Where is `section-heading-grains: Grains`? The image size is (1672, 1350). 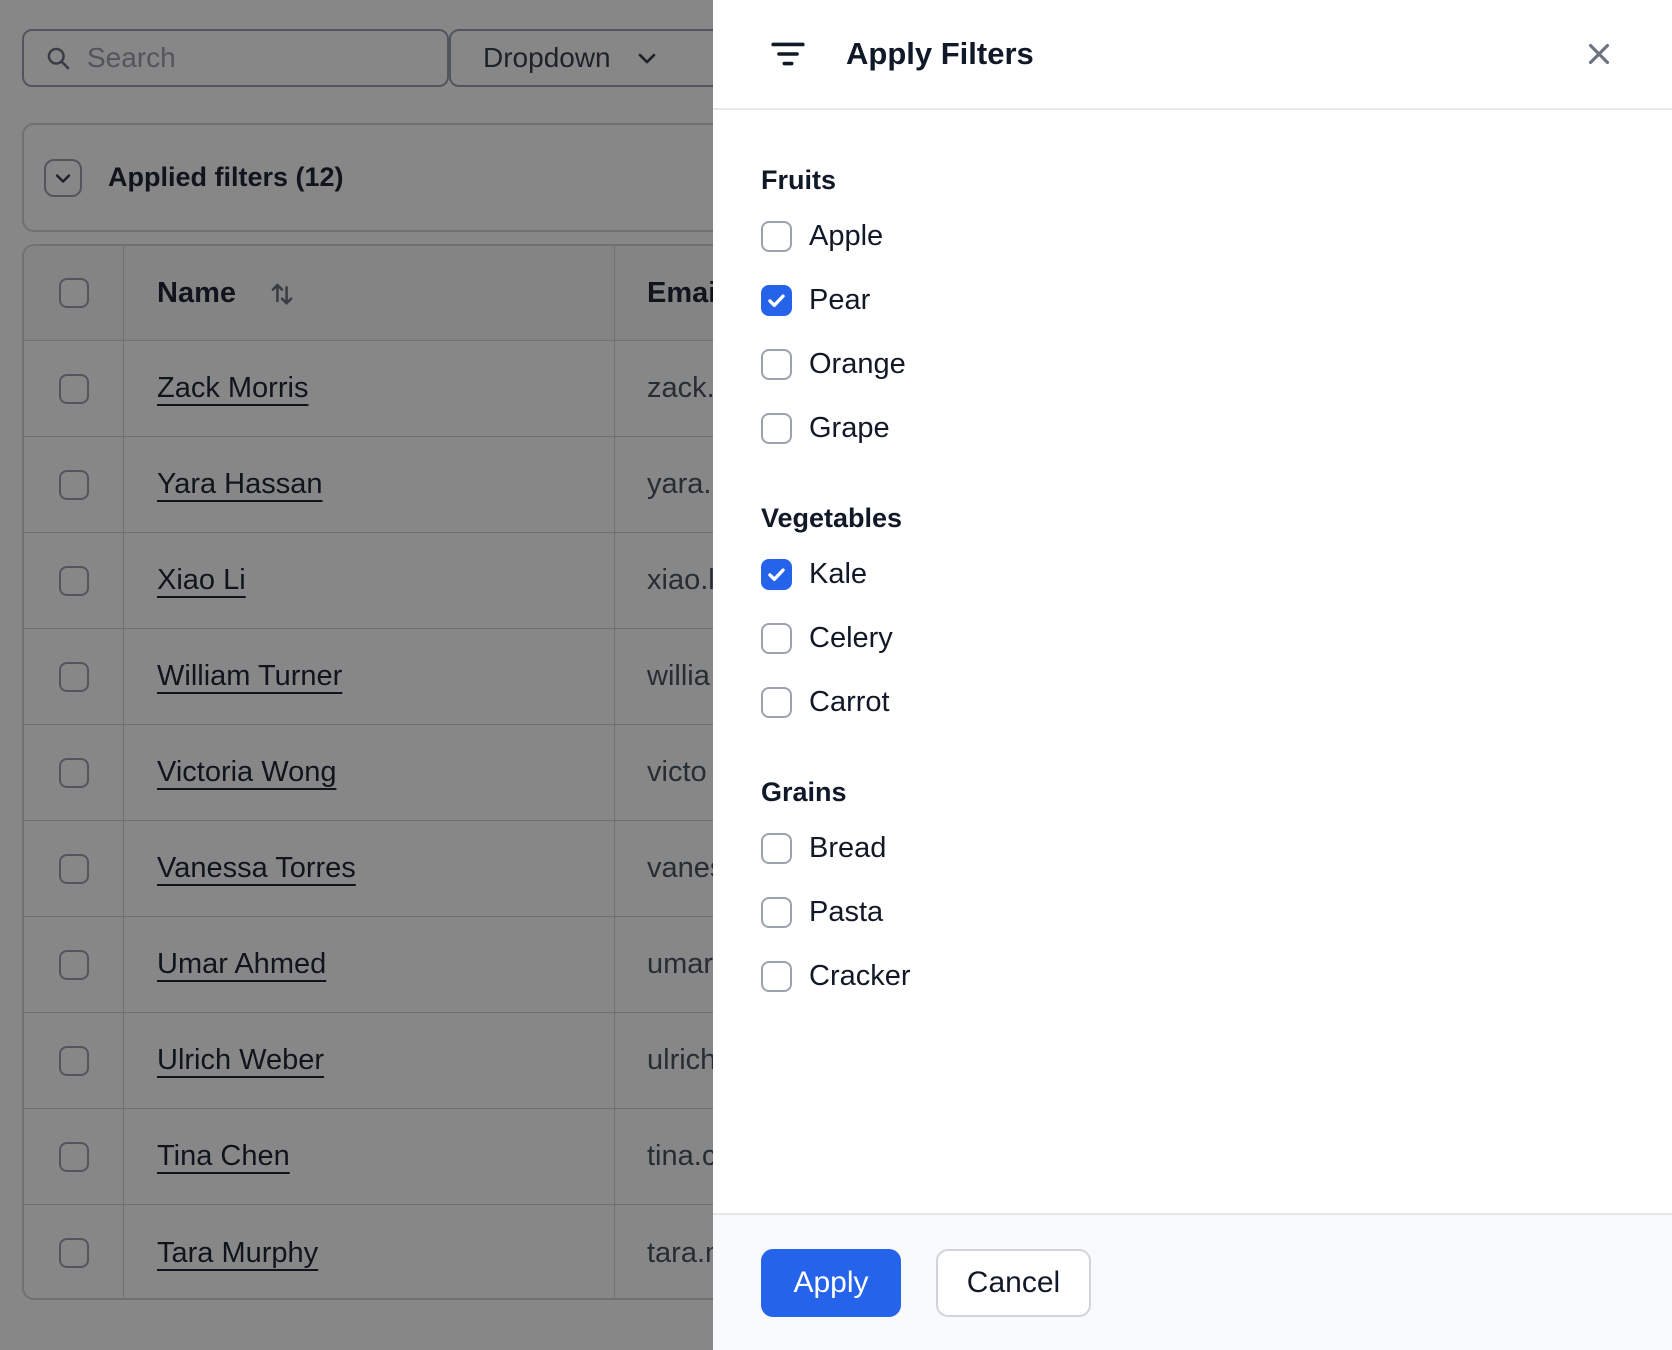
section-heading-grains: Grains is located at coordinates (804, 792).